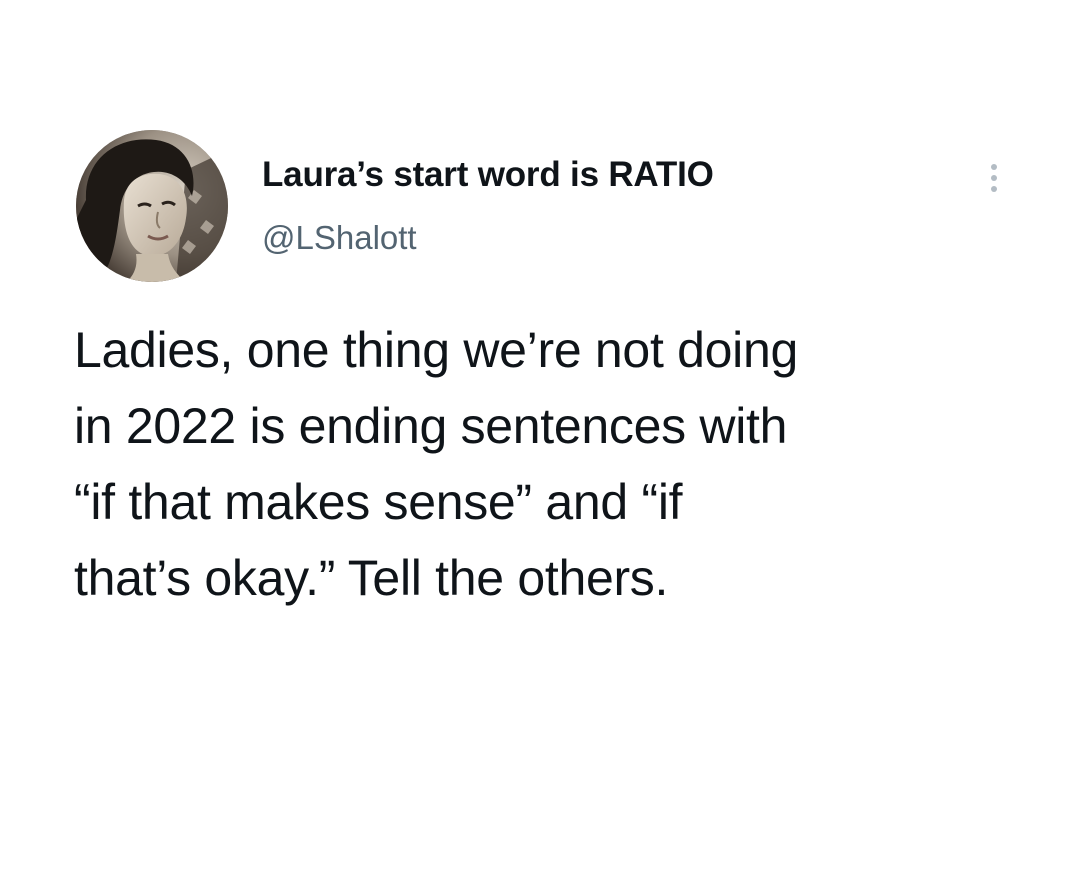 Image resolution: width=1080 pixels, height=883 pixels. I want to click on tweet-text-line: Ladies, one thing we’re not doing, so click(436, 350).